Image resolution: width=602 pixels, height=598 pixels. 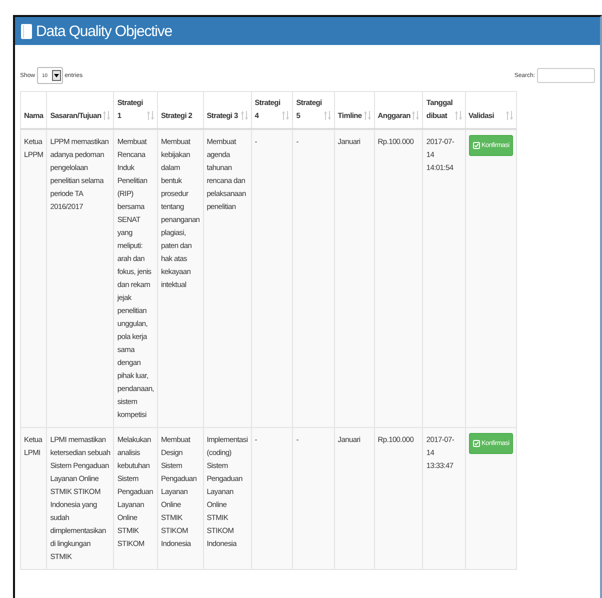 I want to click on book-icon, so click(x=26, y=31).